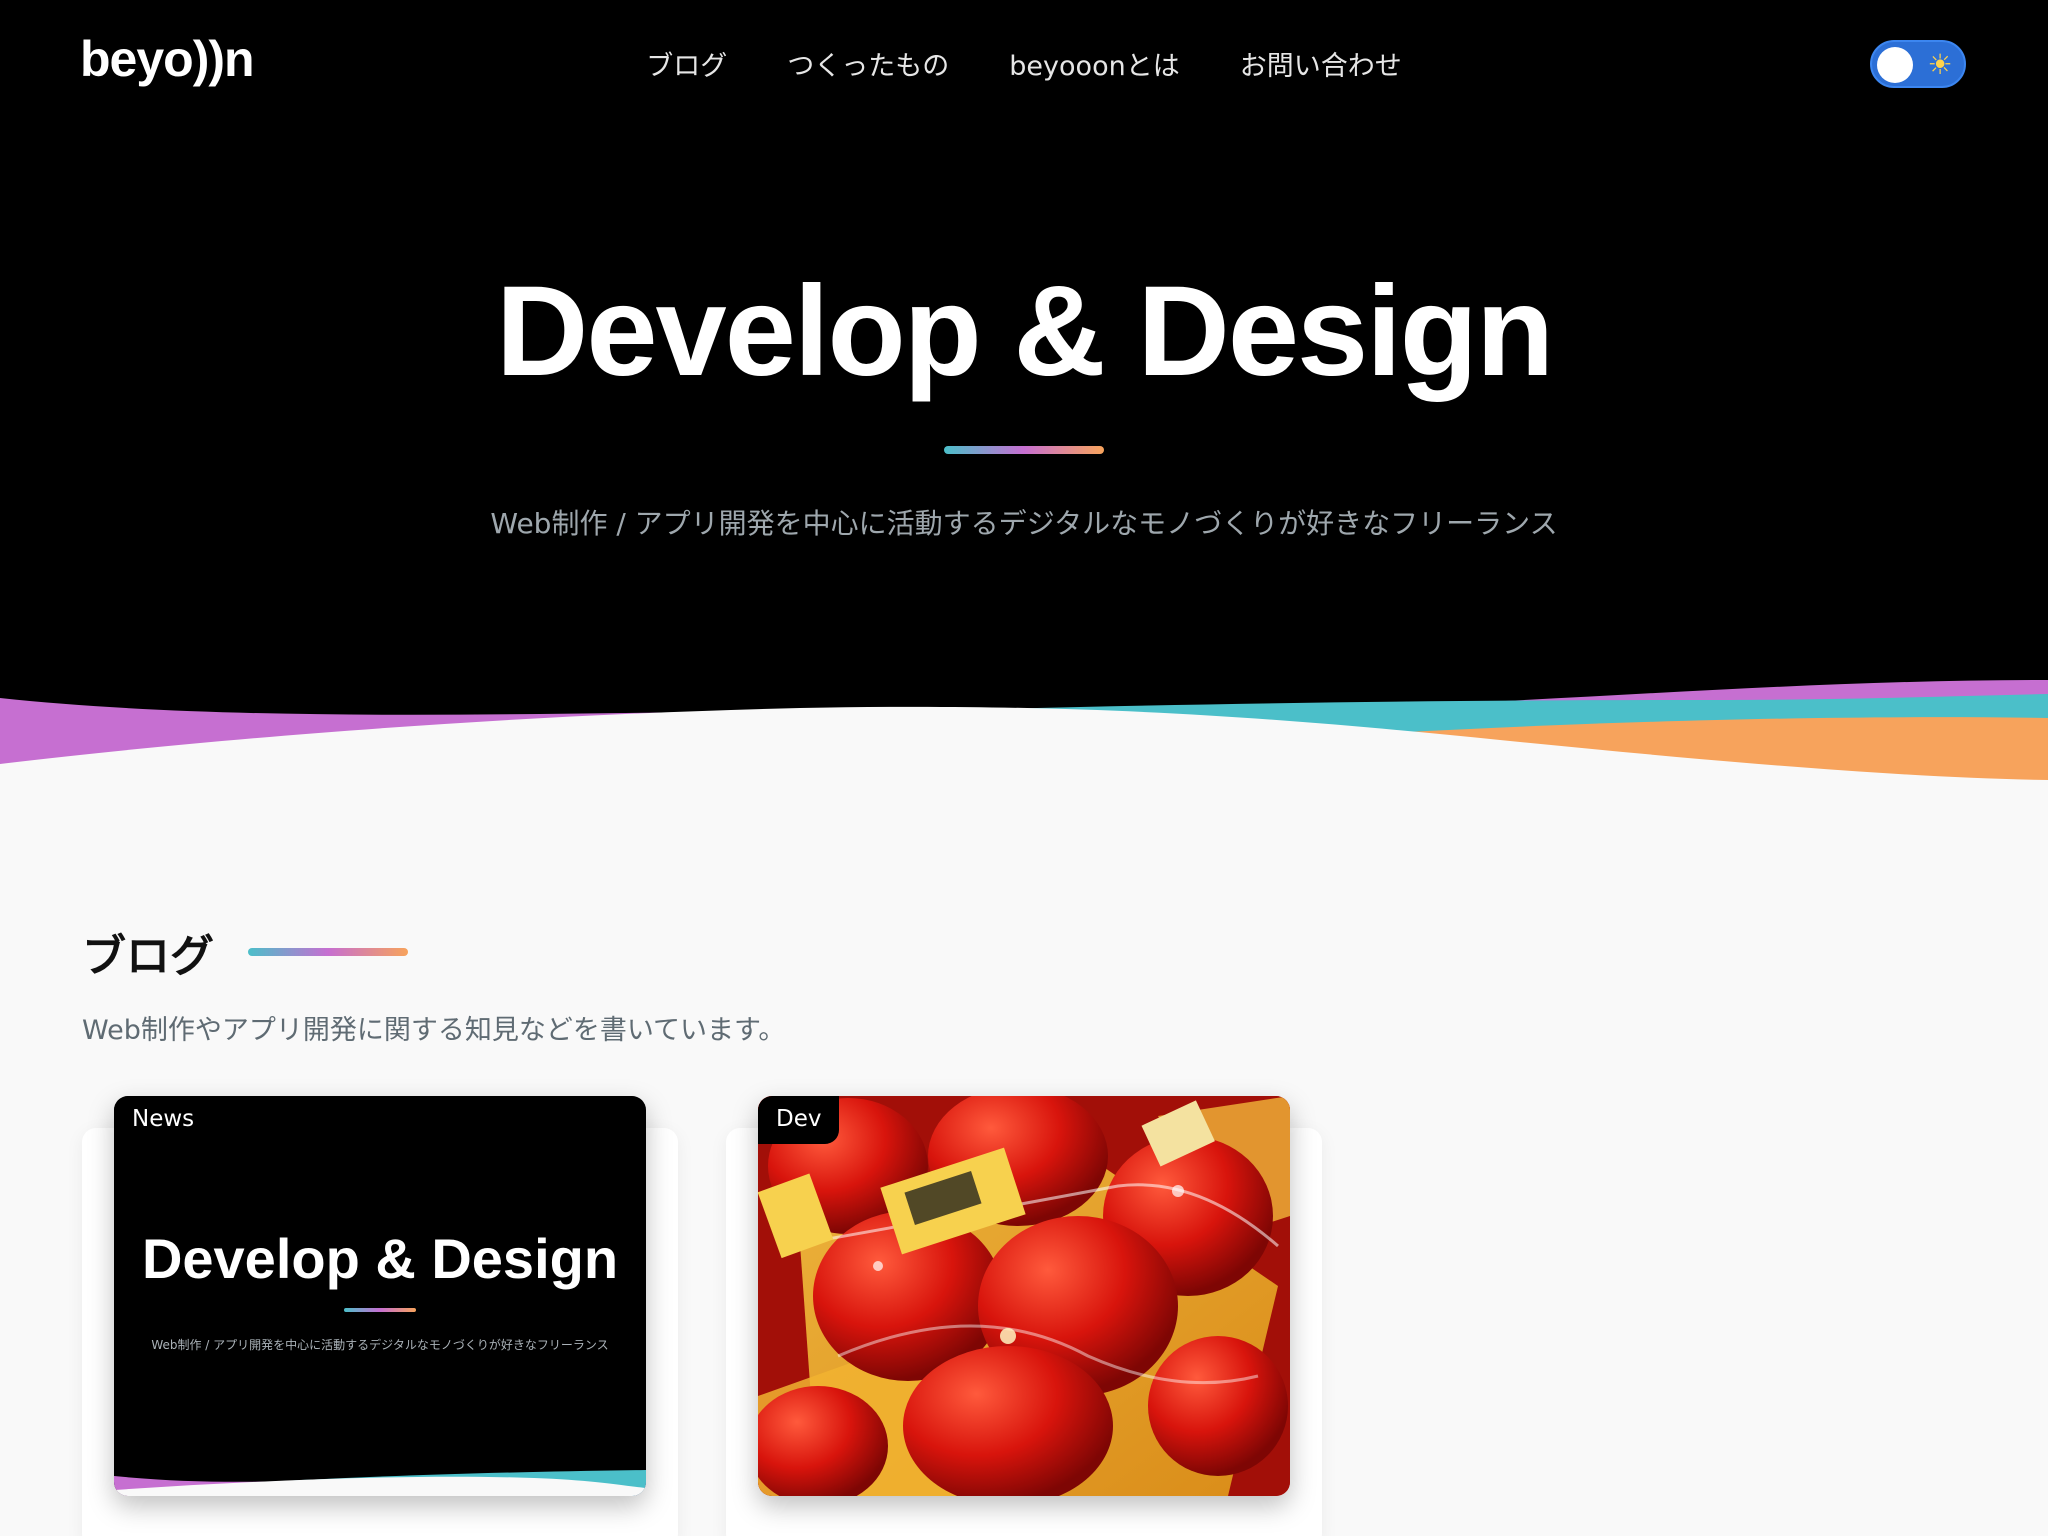 The height and width of the screenshot is (1536, 2048). What do you see at coordinates (1024, 331) in the screenshot?
I see `hero-title: Develop & Design` at bounding box center [1024, 331].